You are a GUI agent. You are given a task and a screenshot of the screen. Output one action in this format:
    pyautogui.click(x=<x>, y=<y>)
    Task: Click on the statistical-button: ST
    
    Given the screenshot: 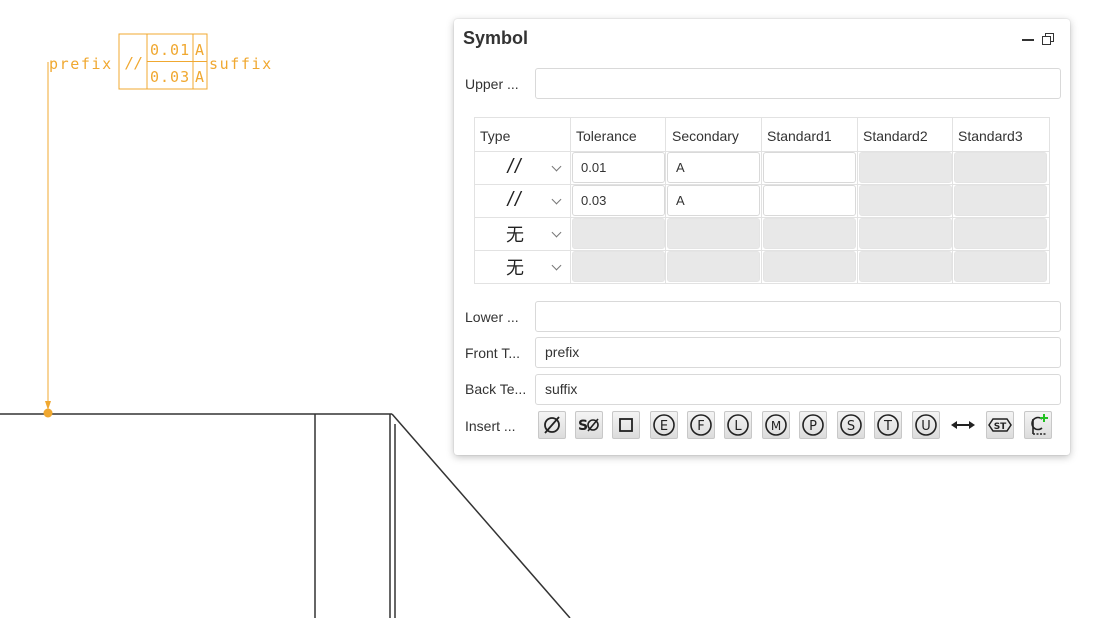 What is the action you would take?
    pyautogui.click(x=1000, y=425)
    